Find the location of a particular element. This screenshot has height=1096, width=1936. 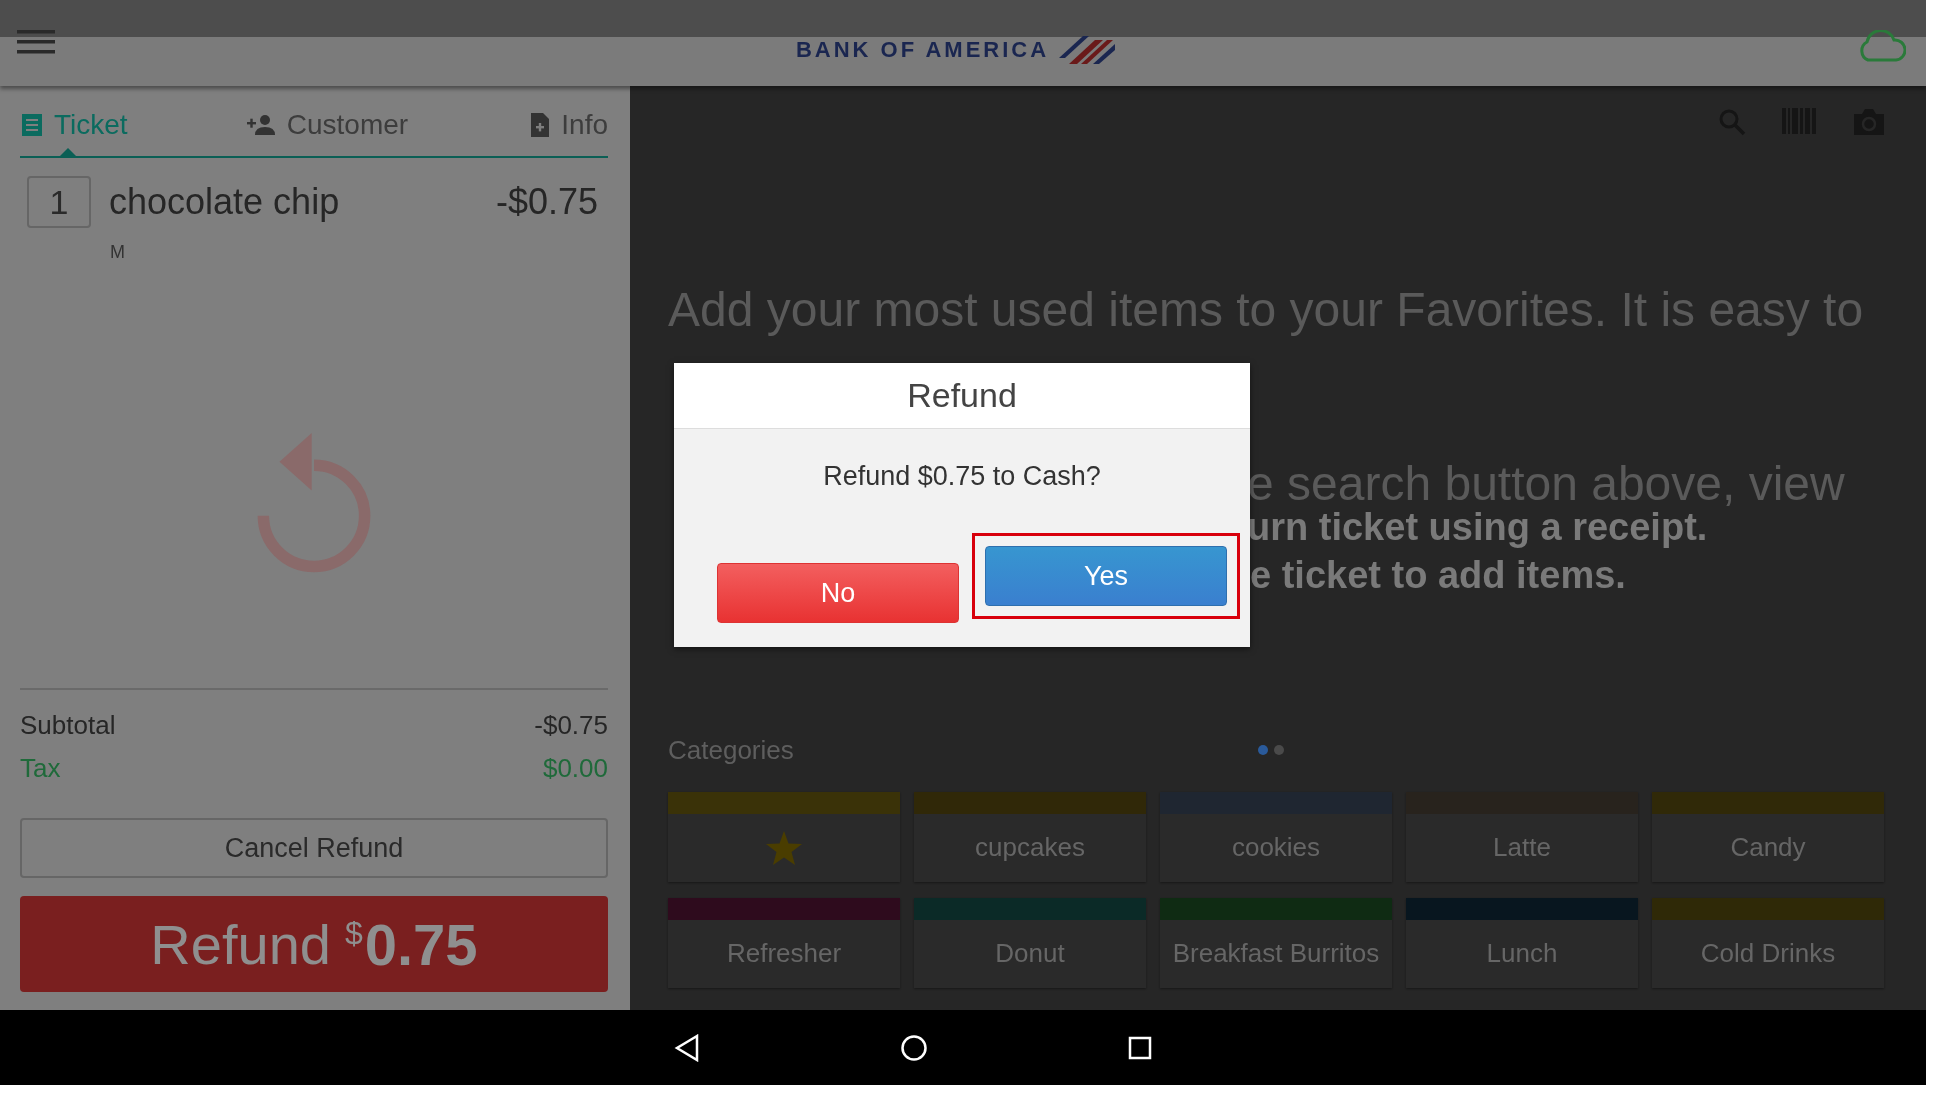

category-tile: cookies is located at coordinates (1276, 837).